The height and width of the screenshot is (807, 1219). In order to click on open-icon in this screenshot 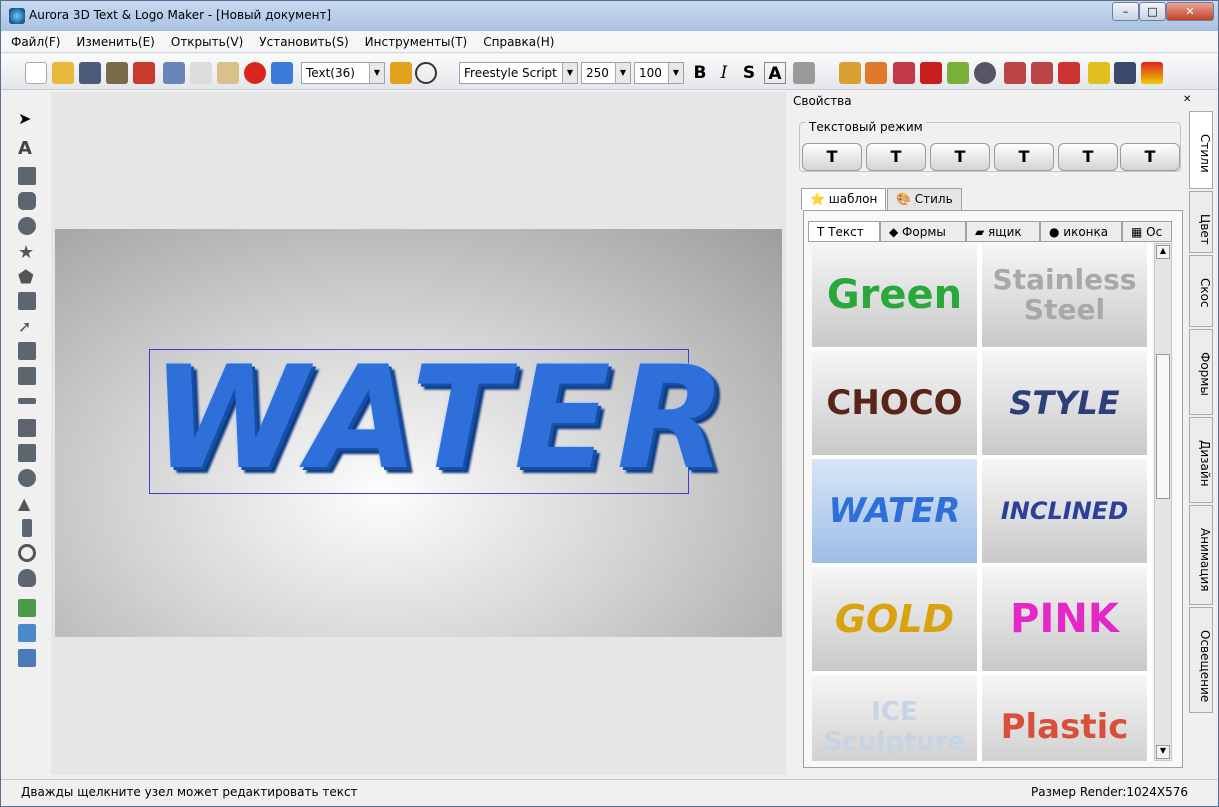, I will do `click(63, 73)`.